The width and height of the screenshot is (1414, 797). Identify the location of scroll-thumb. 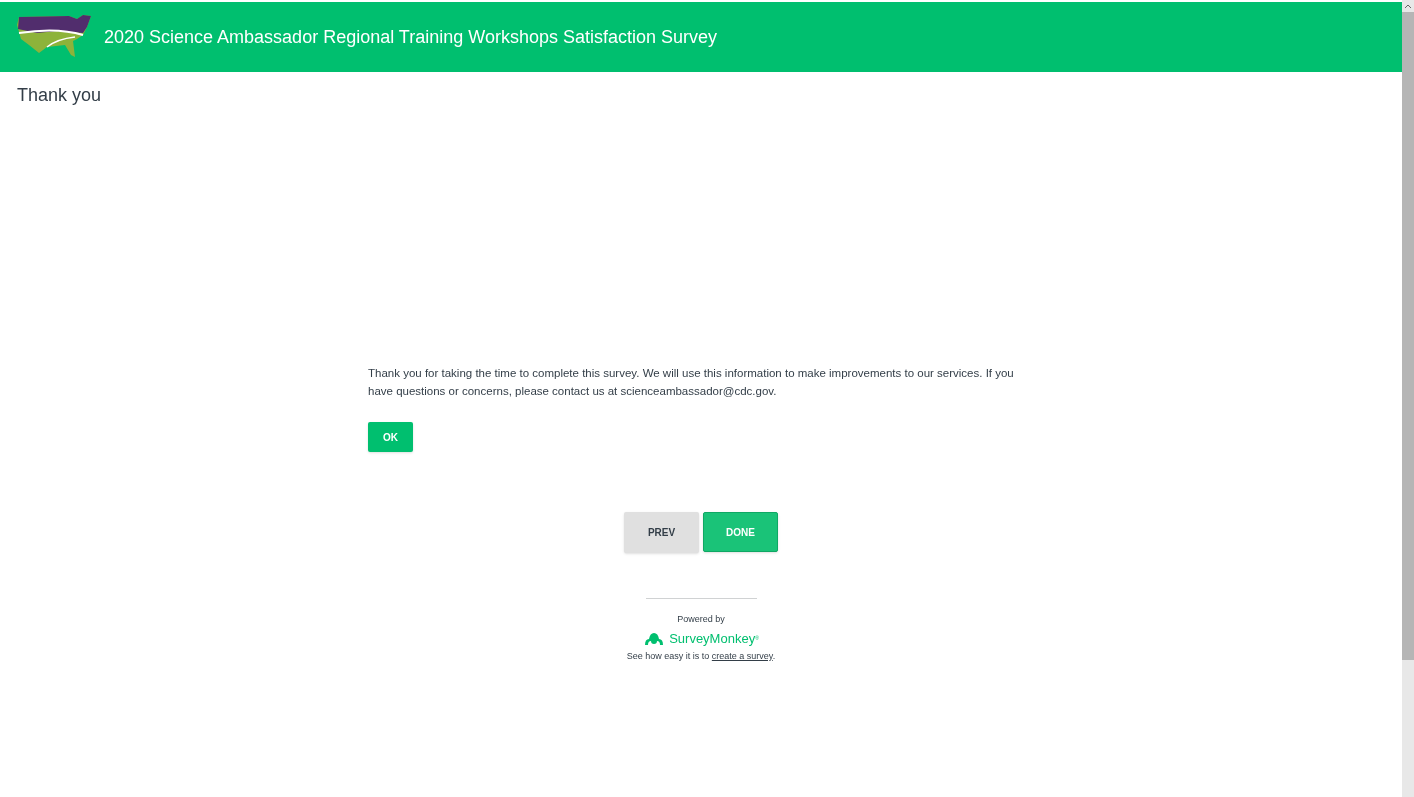
(1408, 336).